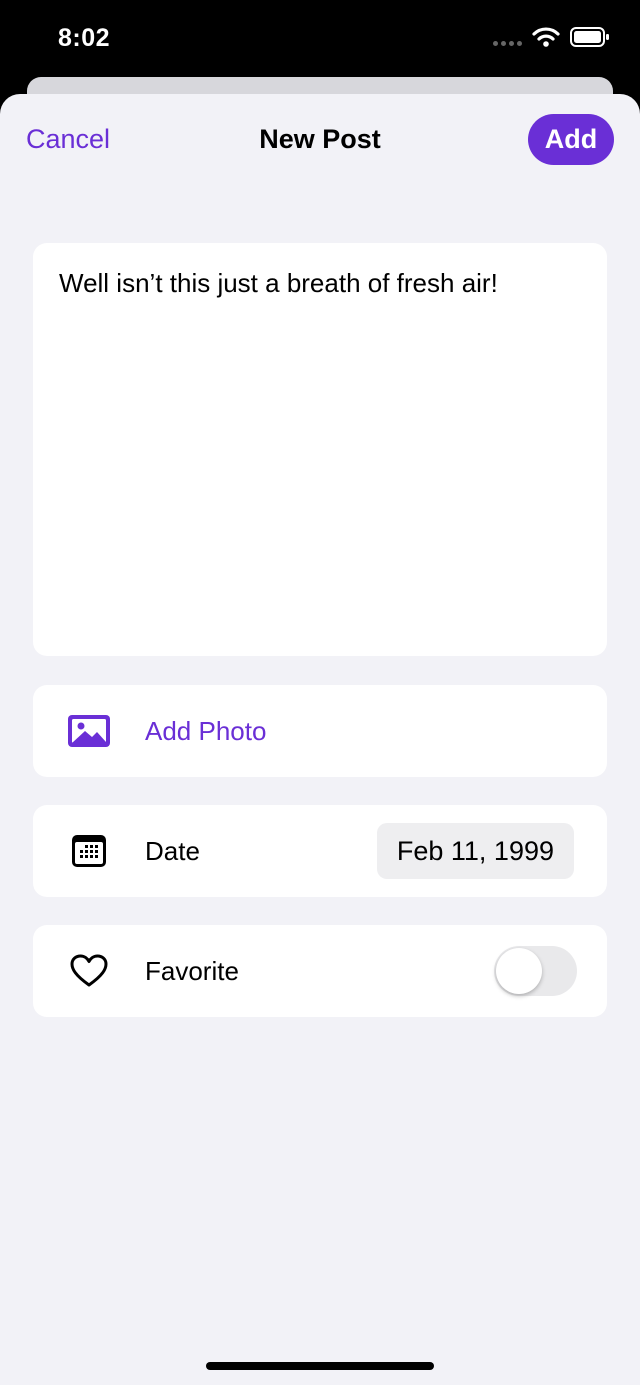 The height and width of the screenshot is (1385, 640). What do you see at coordinates (206, 730) in the screenshot?
I see `add-photo-label: Add Photo` at bounding box center [206, 730].